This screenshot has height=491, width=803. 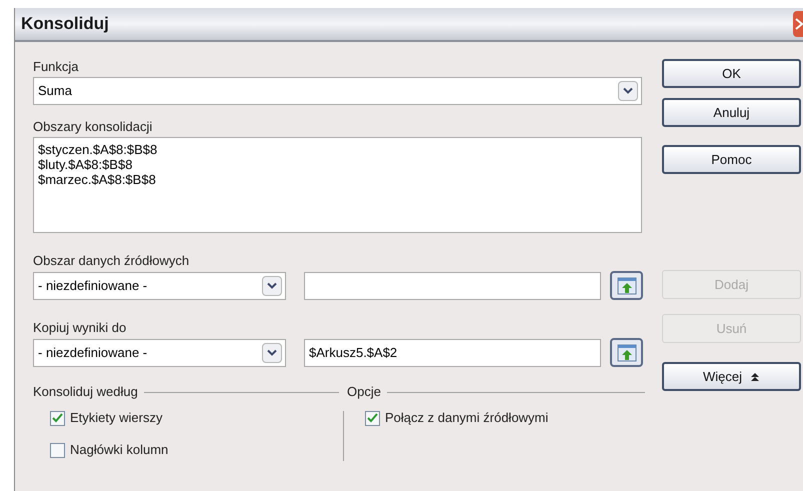 What do you see at coordinates (111, 261) in the screenshot?
I see `field-label: Obszar danych źródłowych` at bounding box center [111, 261].